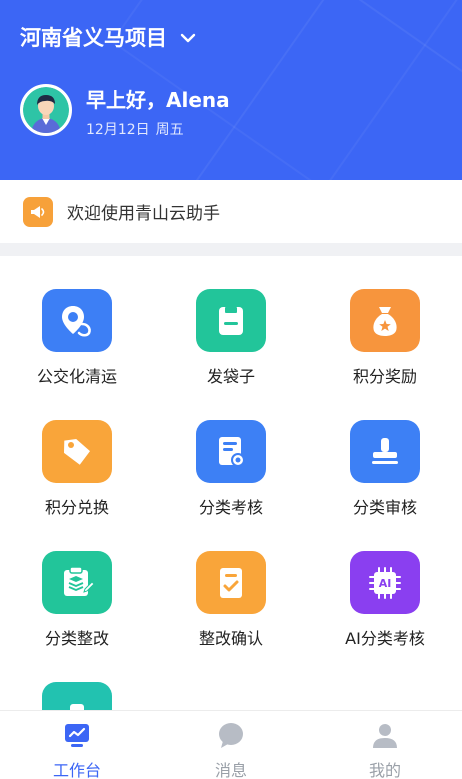 The width and height of the screenshot is (462, 779). I want to click on grid-item-points-reward: 积分奖励, so click(385, 321).